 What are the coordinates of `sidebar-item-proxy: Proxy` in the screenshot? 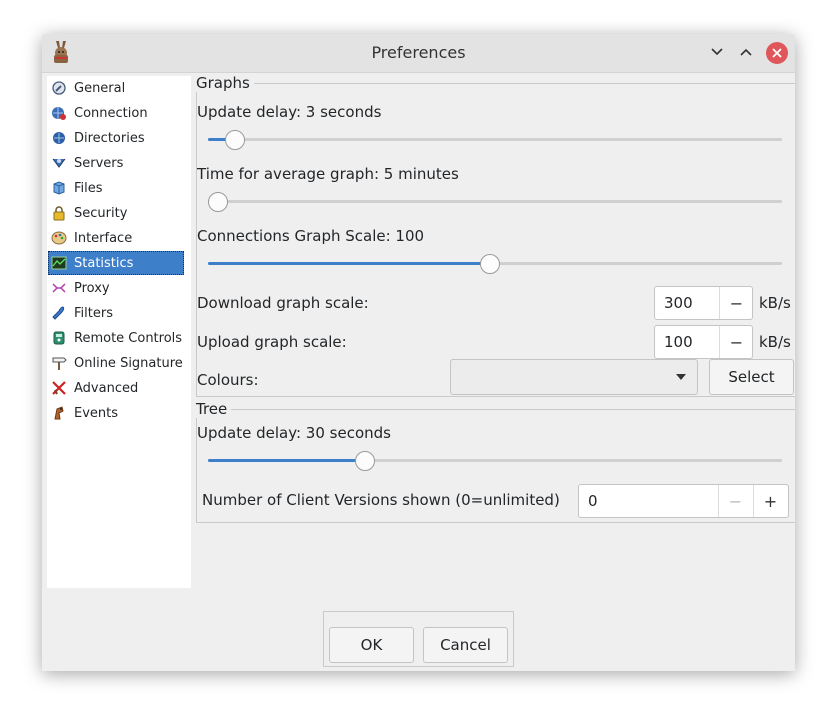 It's located at (116, 288).